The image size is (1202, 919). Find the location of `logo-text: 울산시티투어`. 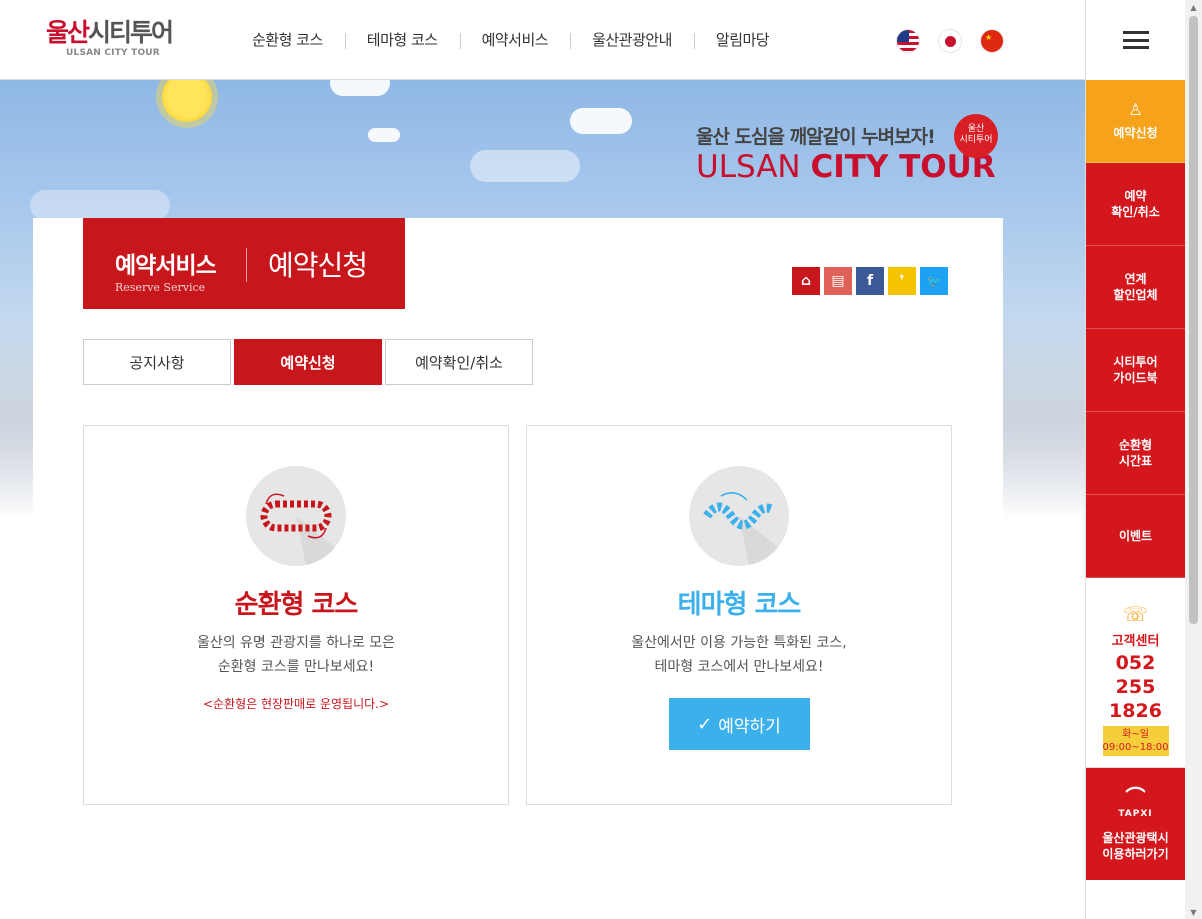

logo-text: 울산시티투어 is located at coordinates (110, 33).